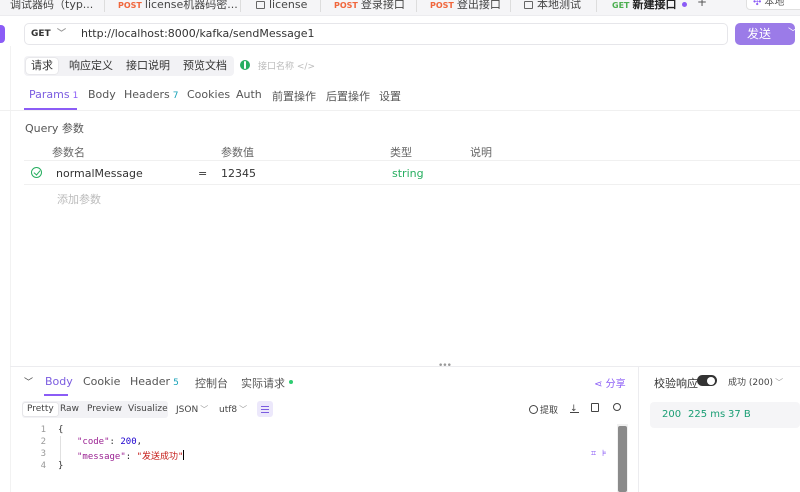 This screenshot has height=492, width=800. I want to click on code-line: "message": "发送成功", so click(131, 456).